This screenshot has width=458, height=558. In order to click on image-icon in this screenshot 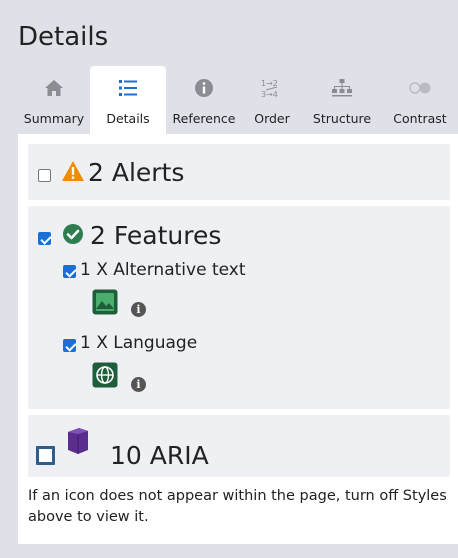, I will do `click(105, 304)`.